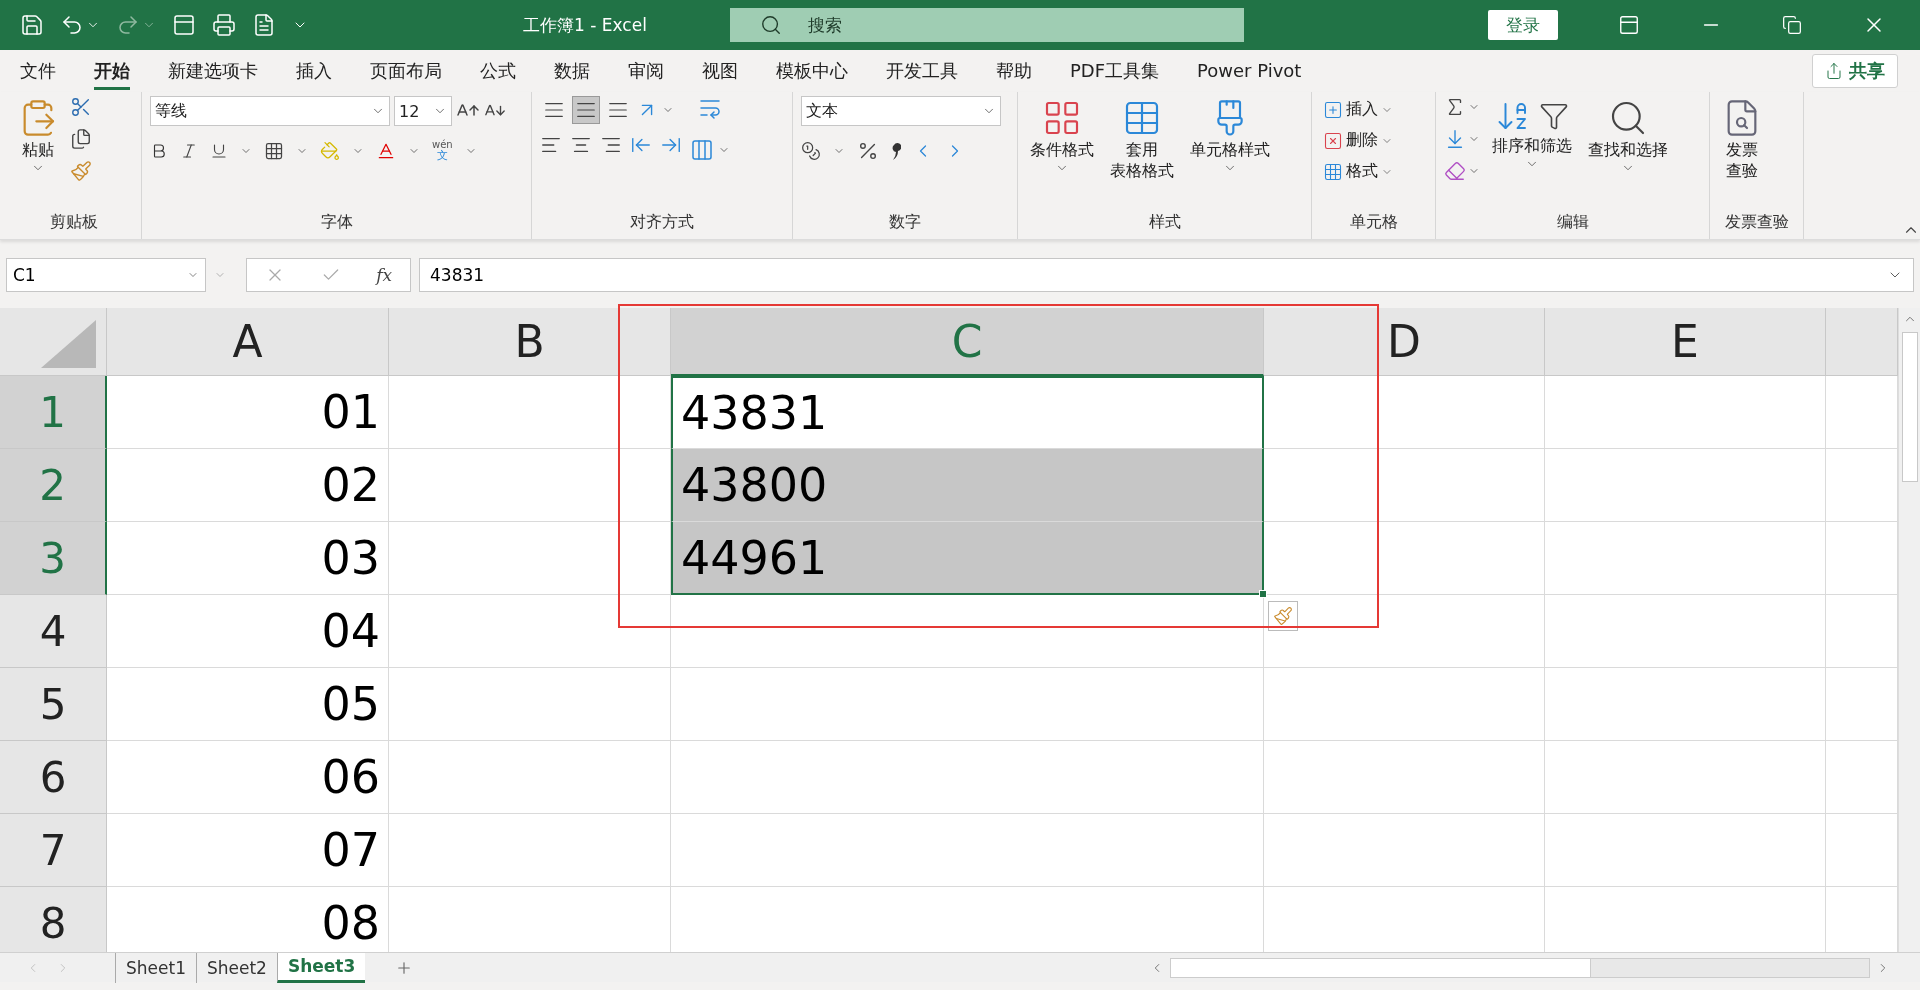 This screenshot has height=990, width=1920. I want to click on group-label: 编辑, so click(1572, 222).